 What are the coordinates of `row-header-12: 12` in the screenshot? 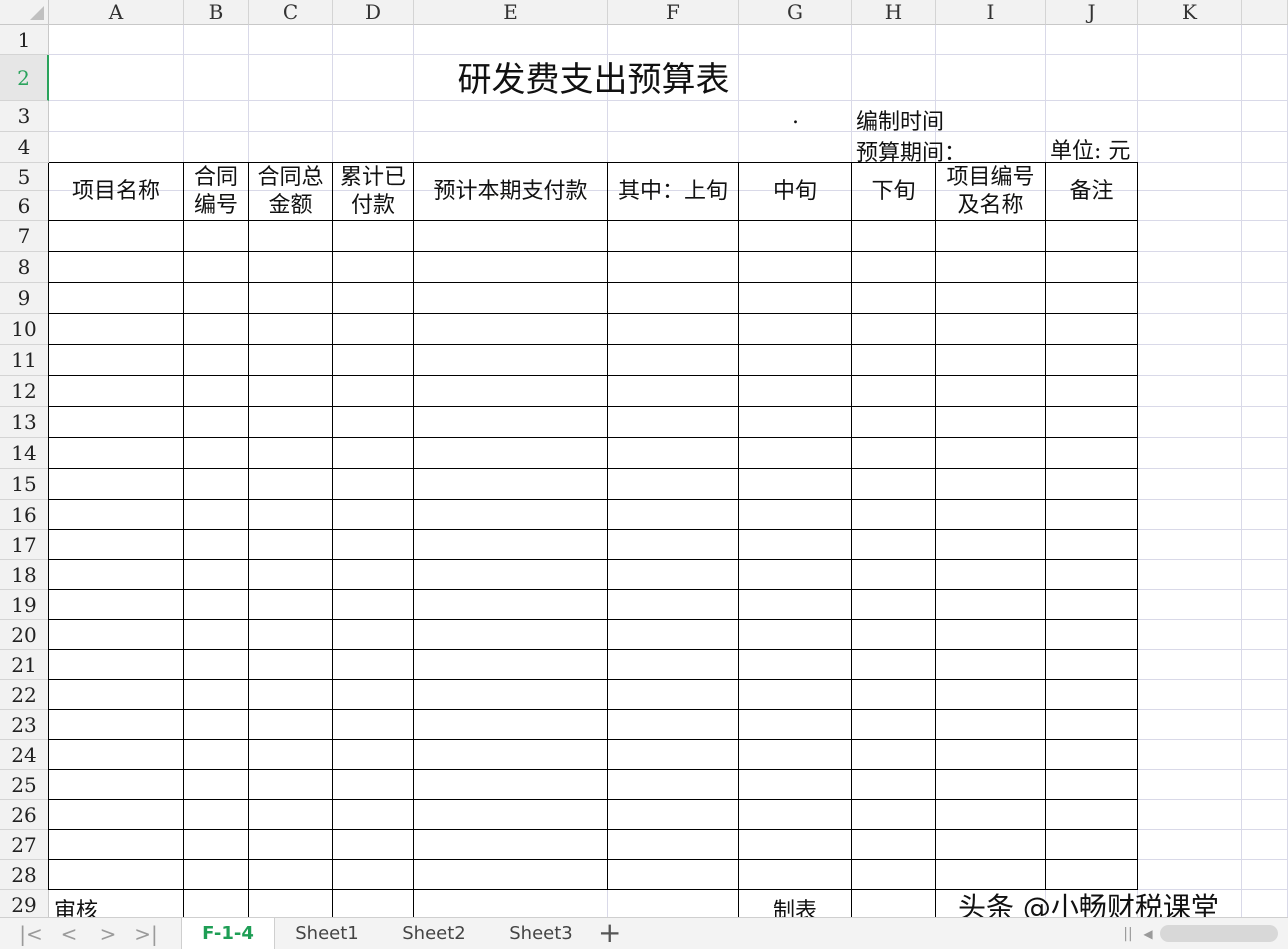 It's located at (24, 391).